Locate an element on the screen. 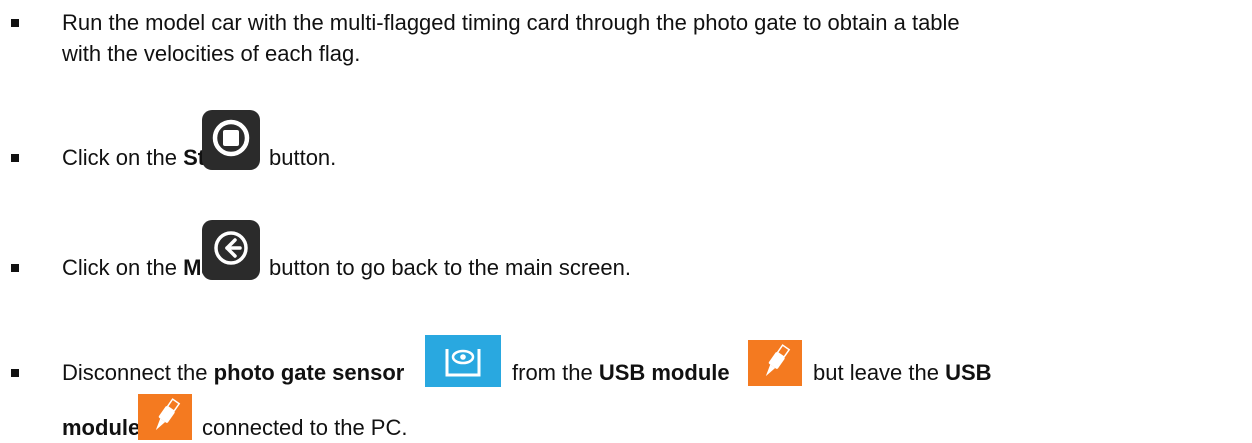 This screenshot has height=443, width=1252. step-4-pre: Disconnect the is located at coordinates (138, 372).